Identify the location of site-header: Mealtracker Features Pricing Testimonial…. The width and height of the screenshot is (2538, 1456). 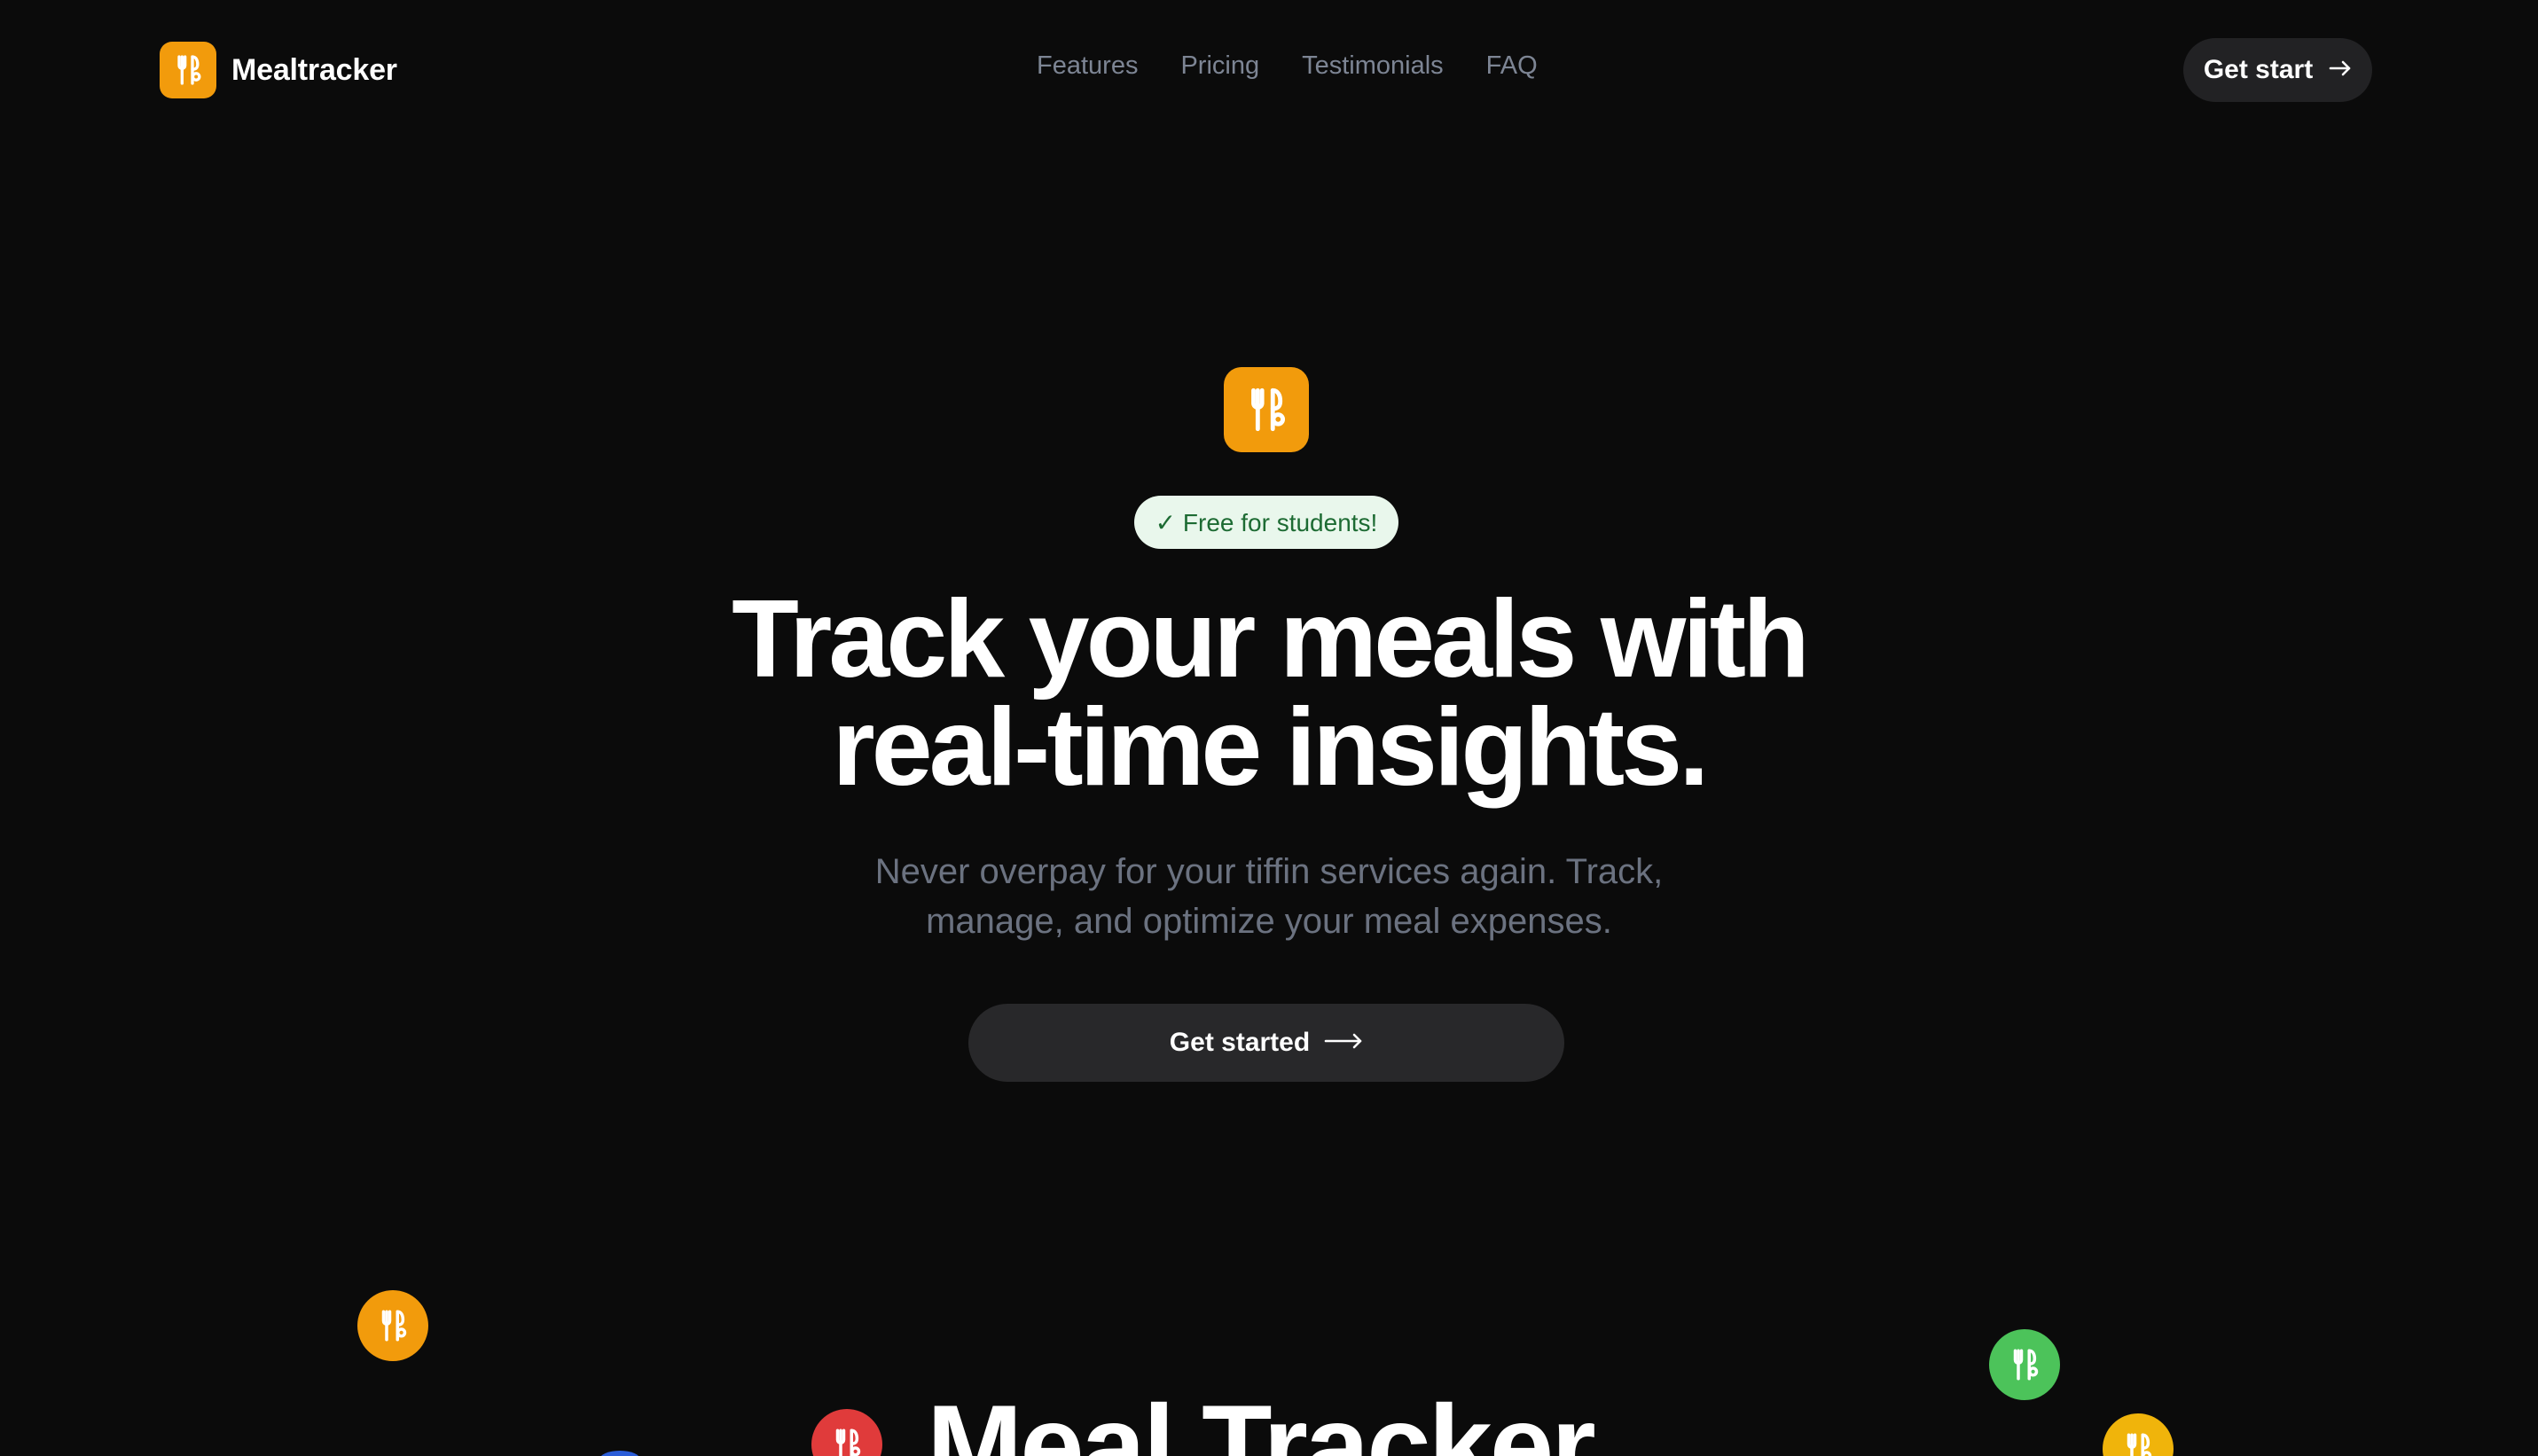
(1269, 70).